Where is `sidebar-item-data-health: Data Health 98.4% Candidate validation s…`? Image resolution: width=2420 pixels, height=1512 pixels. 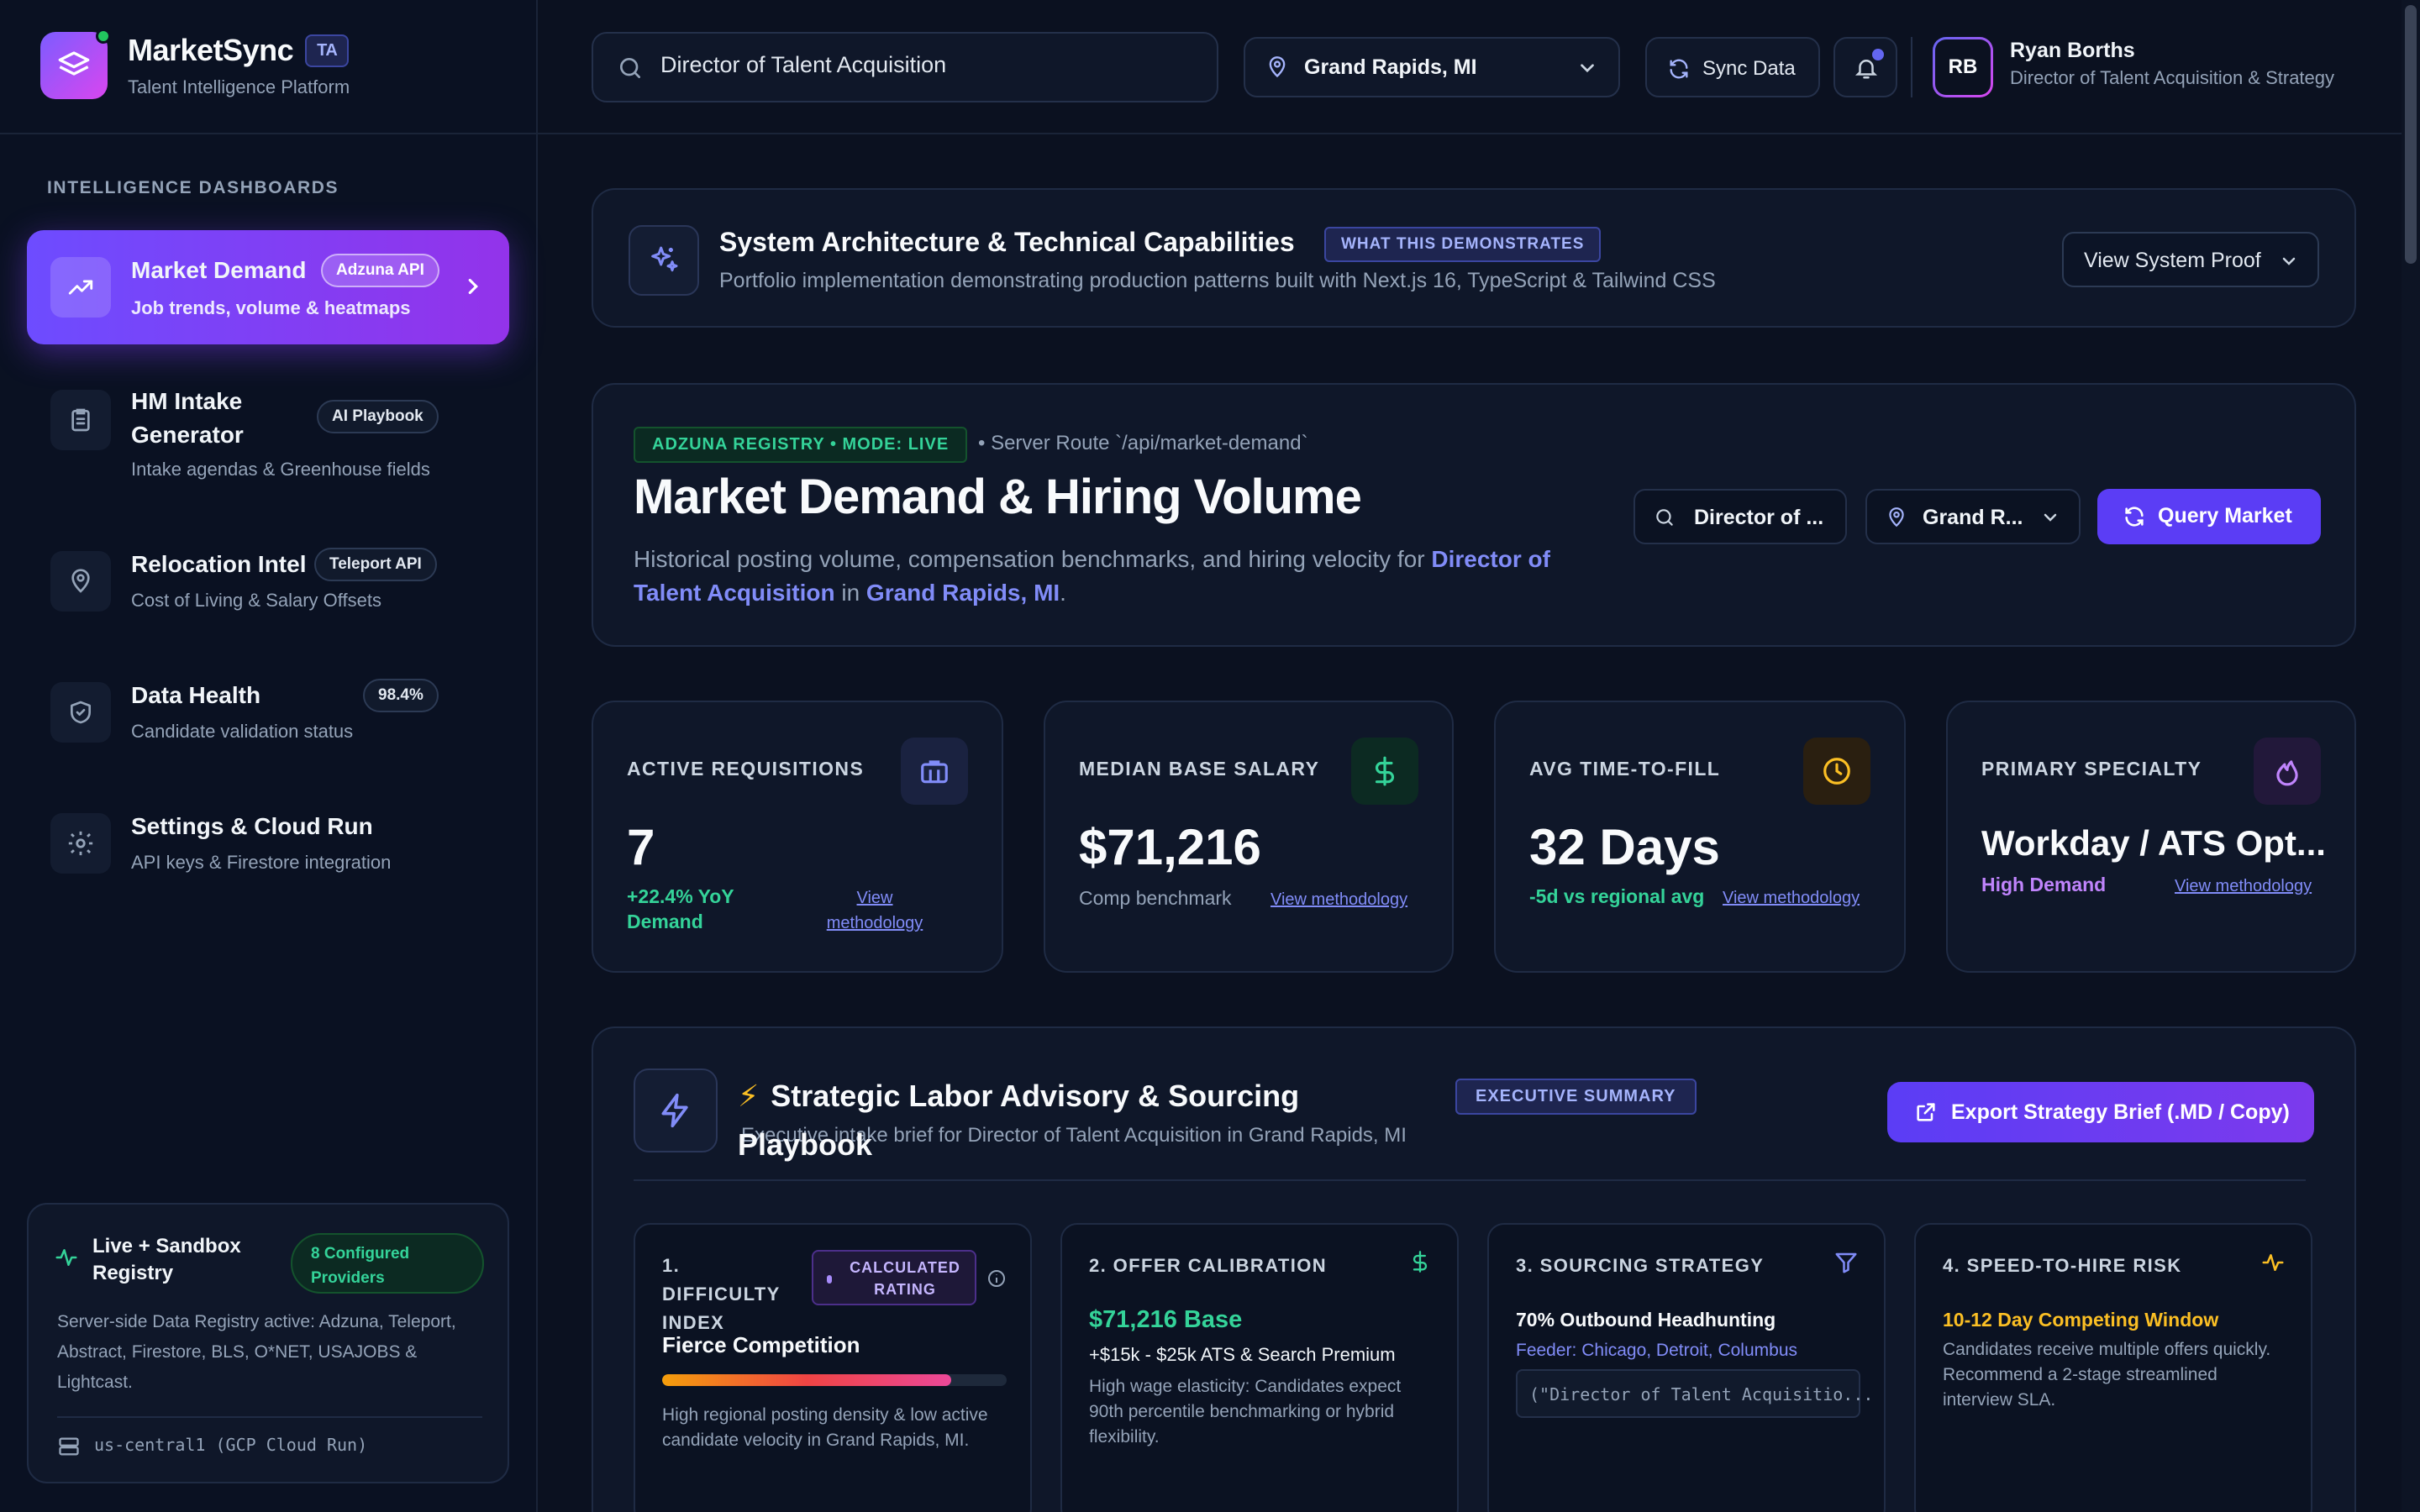 sidebar-item-data-health: Data Health 98.4% Candidate validation s… is located at coordinates (268, 715).